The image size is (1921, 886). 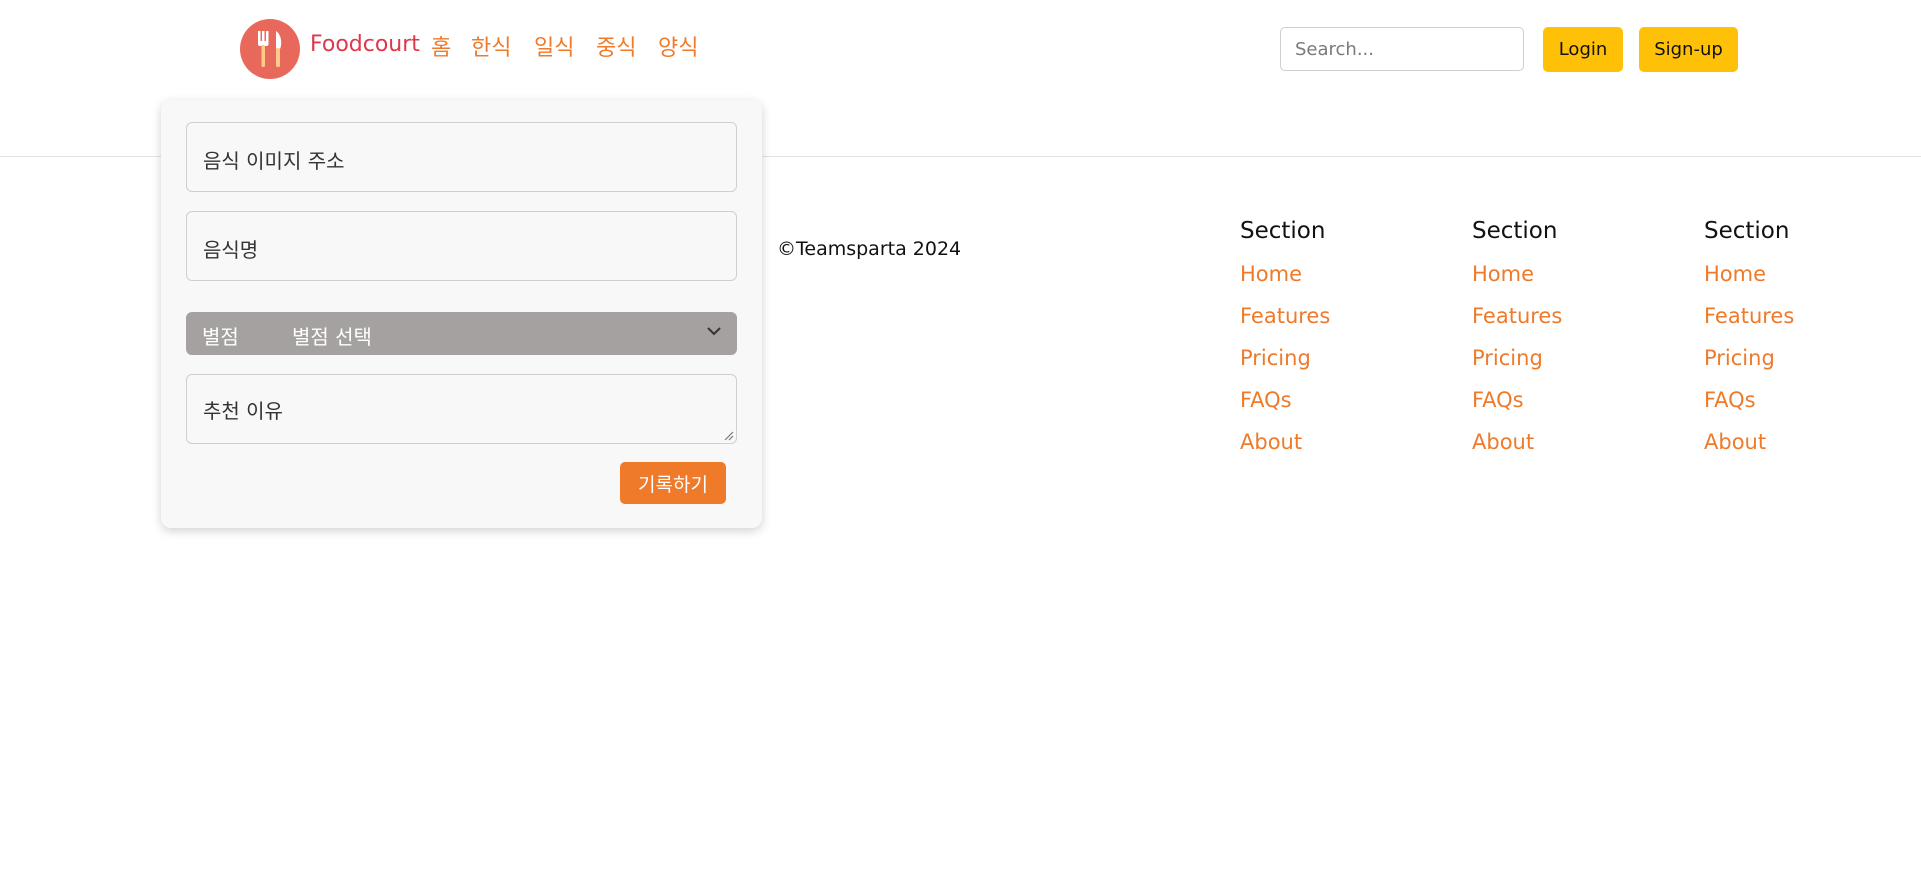 I want to click on image-url-field: 음식 이미지 주소, so click(x=461, y=157).